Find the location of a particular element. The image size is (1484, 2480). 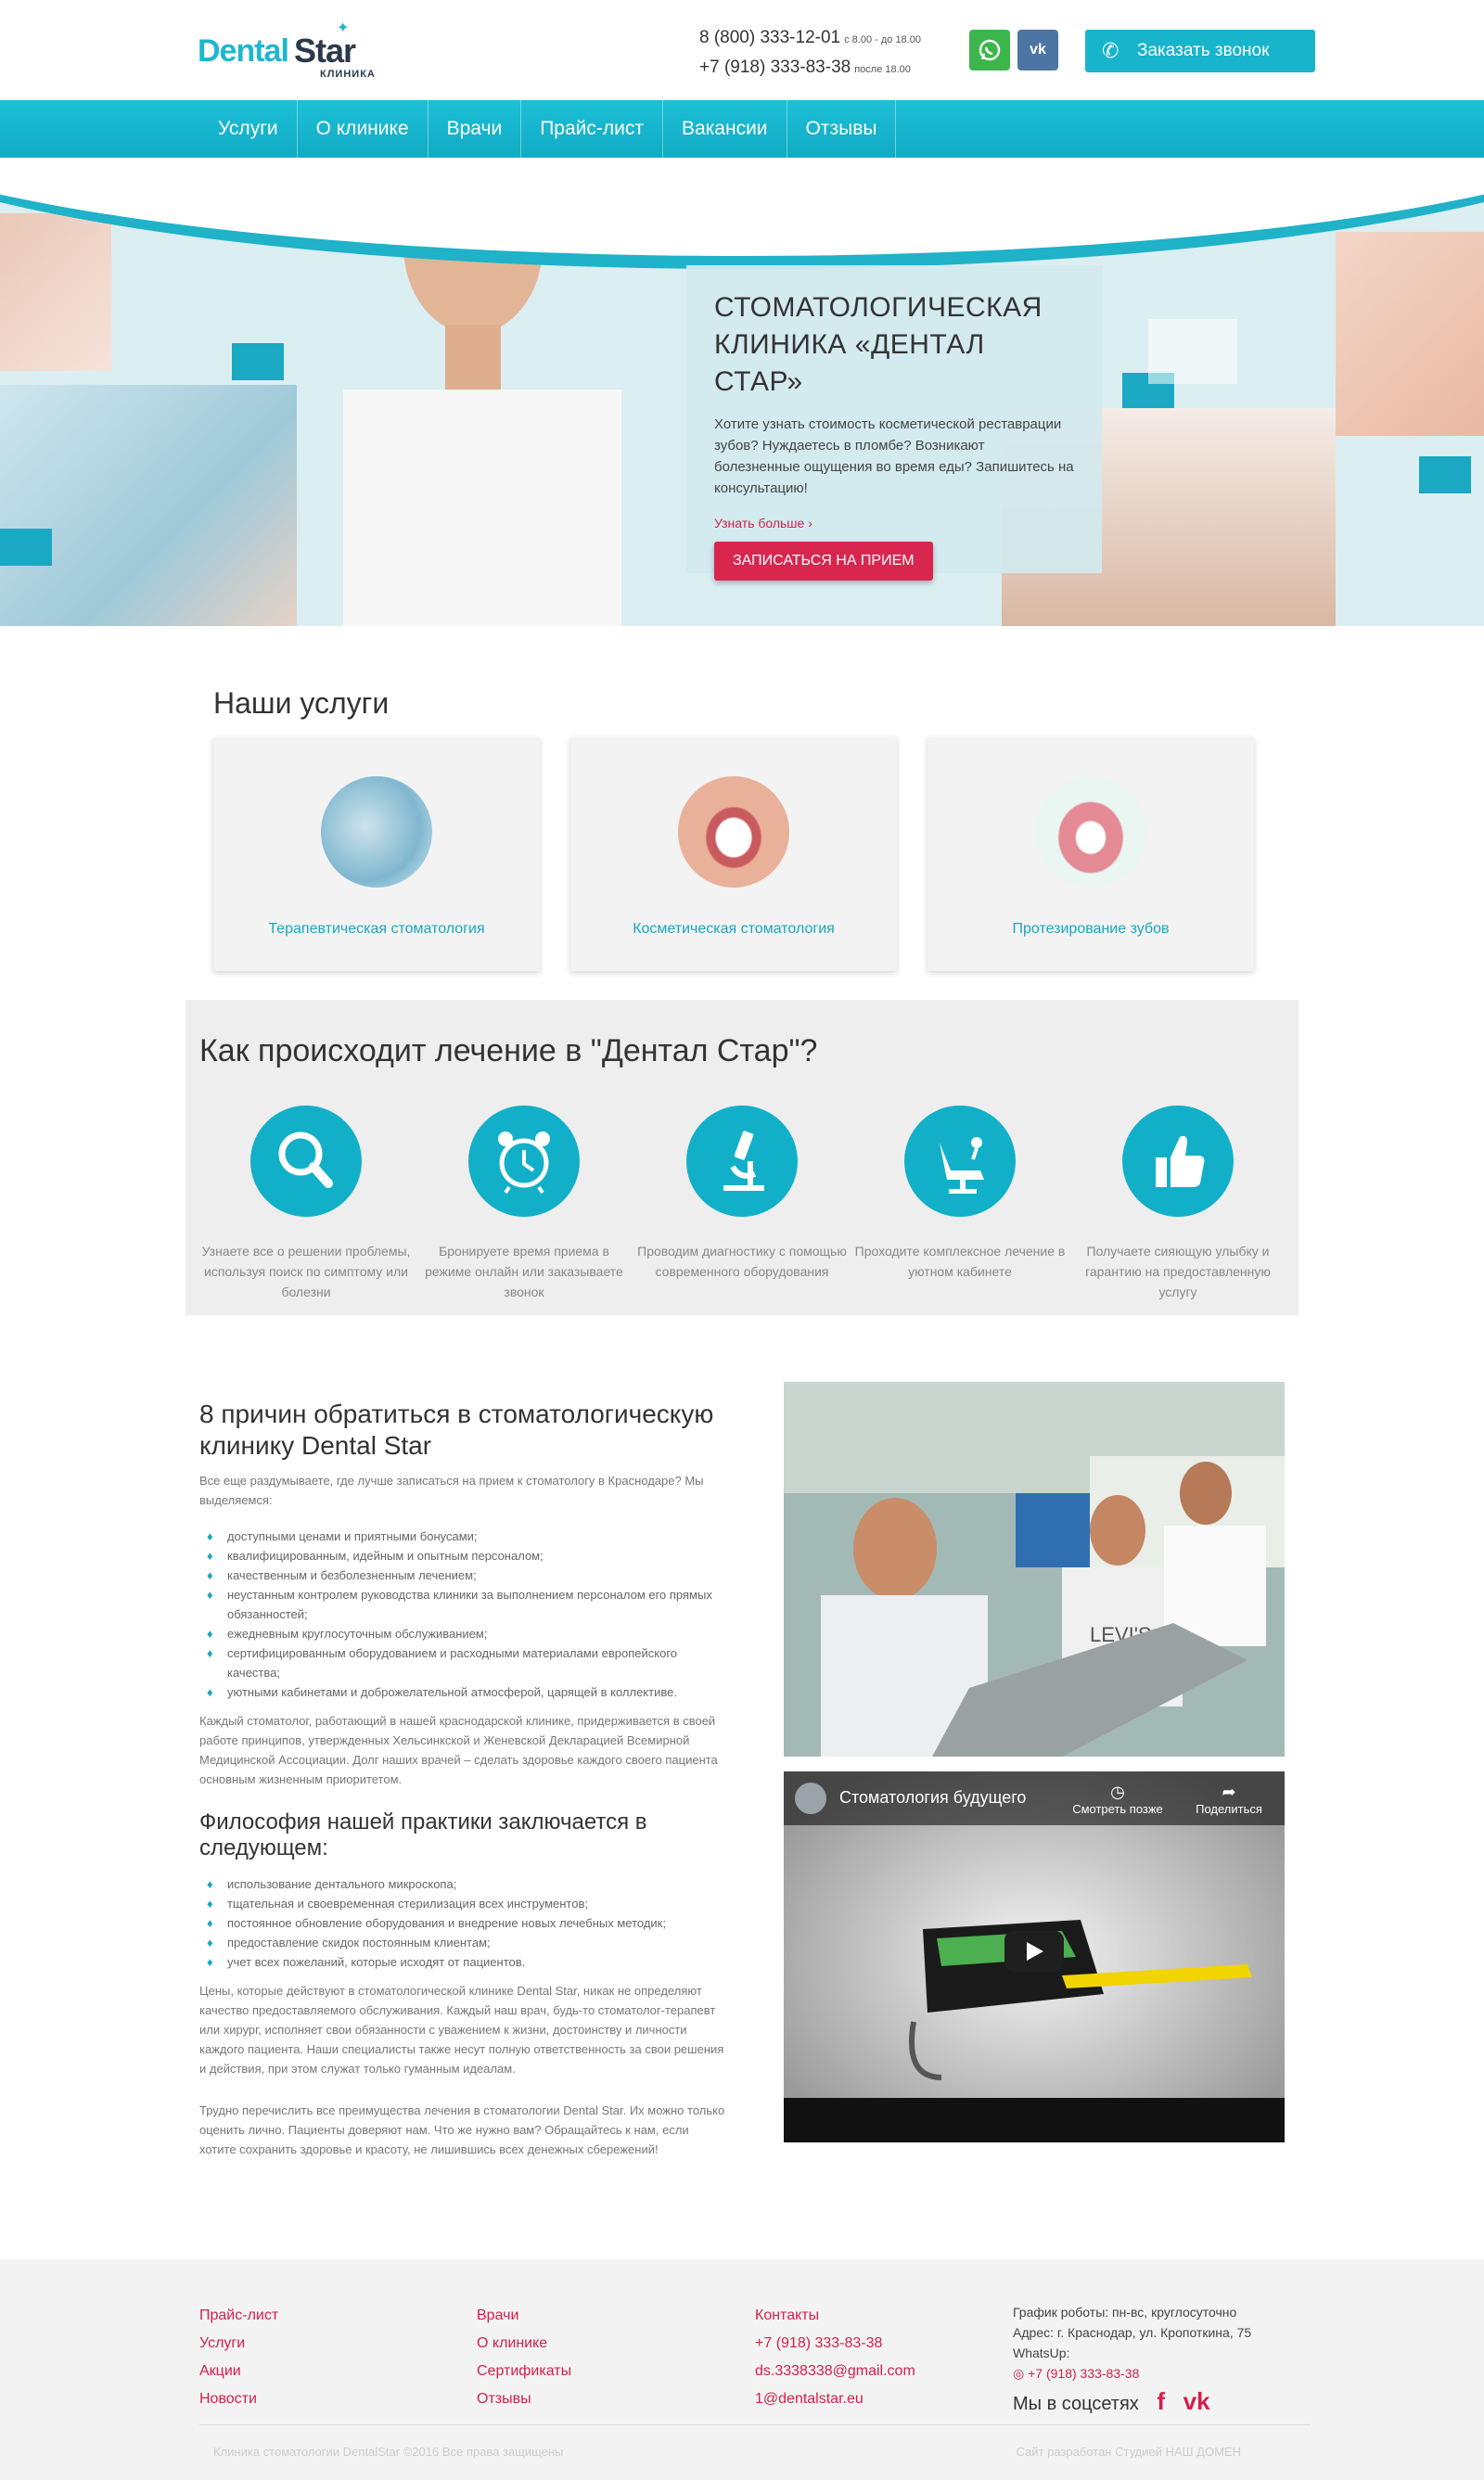

footer-link-doctors: Врачи is located at coordinates (524, 2316).